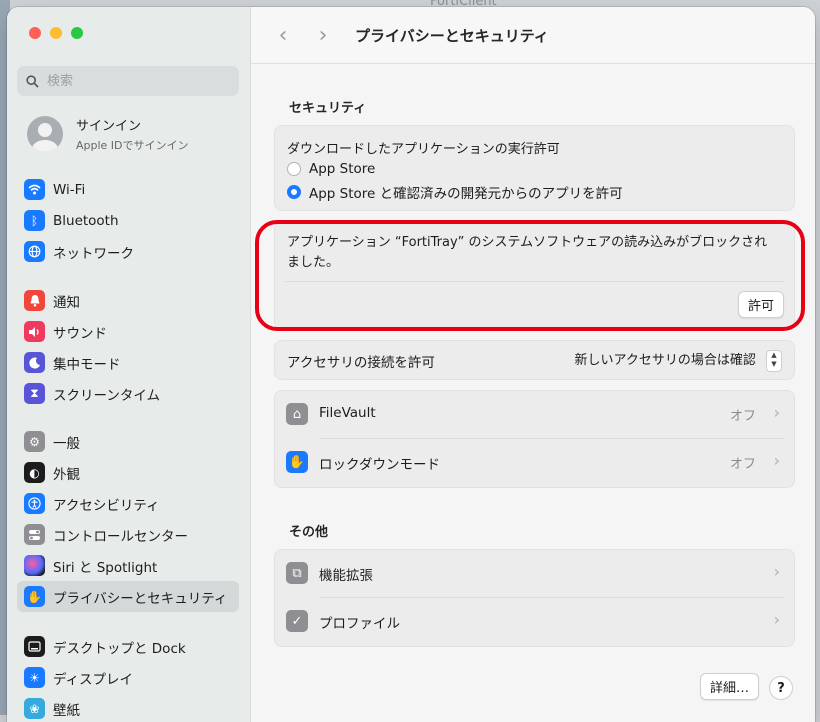  What do you see at coordinates (331, 169) in the screenshot?
I see `radio-app-store: App Store` at bounding box center [331, 169].